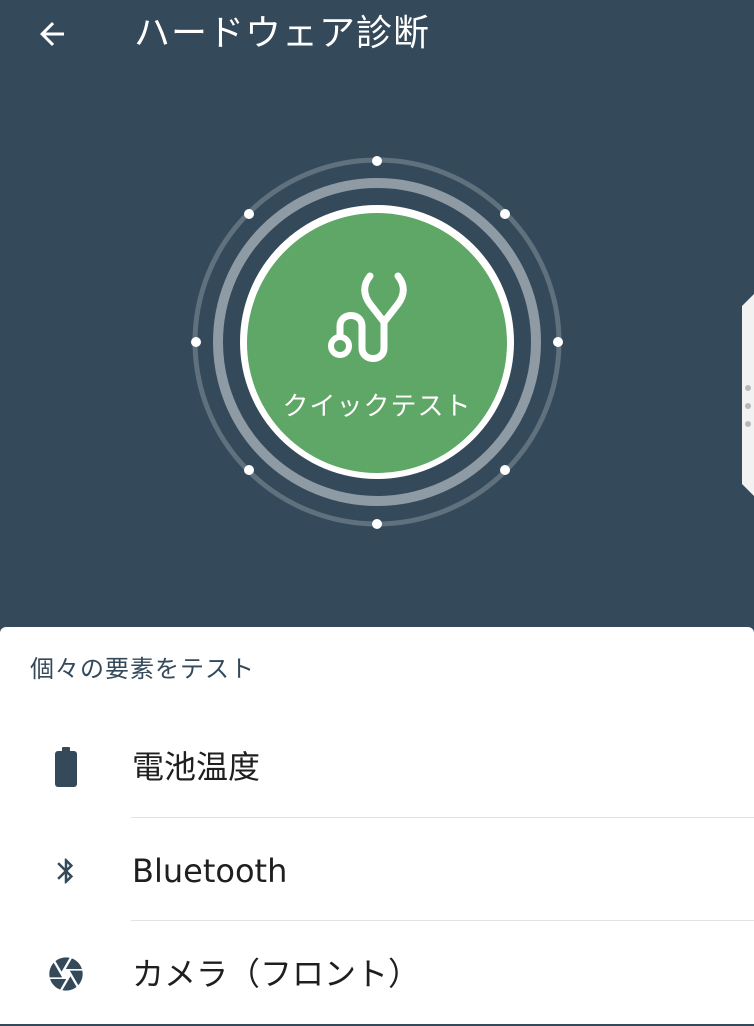  What do you see at coordinates (196, 767) in the screenshot?
I see `item-label: 電池温度` at bounding box center [196, 767].